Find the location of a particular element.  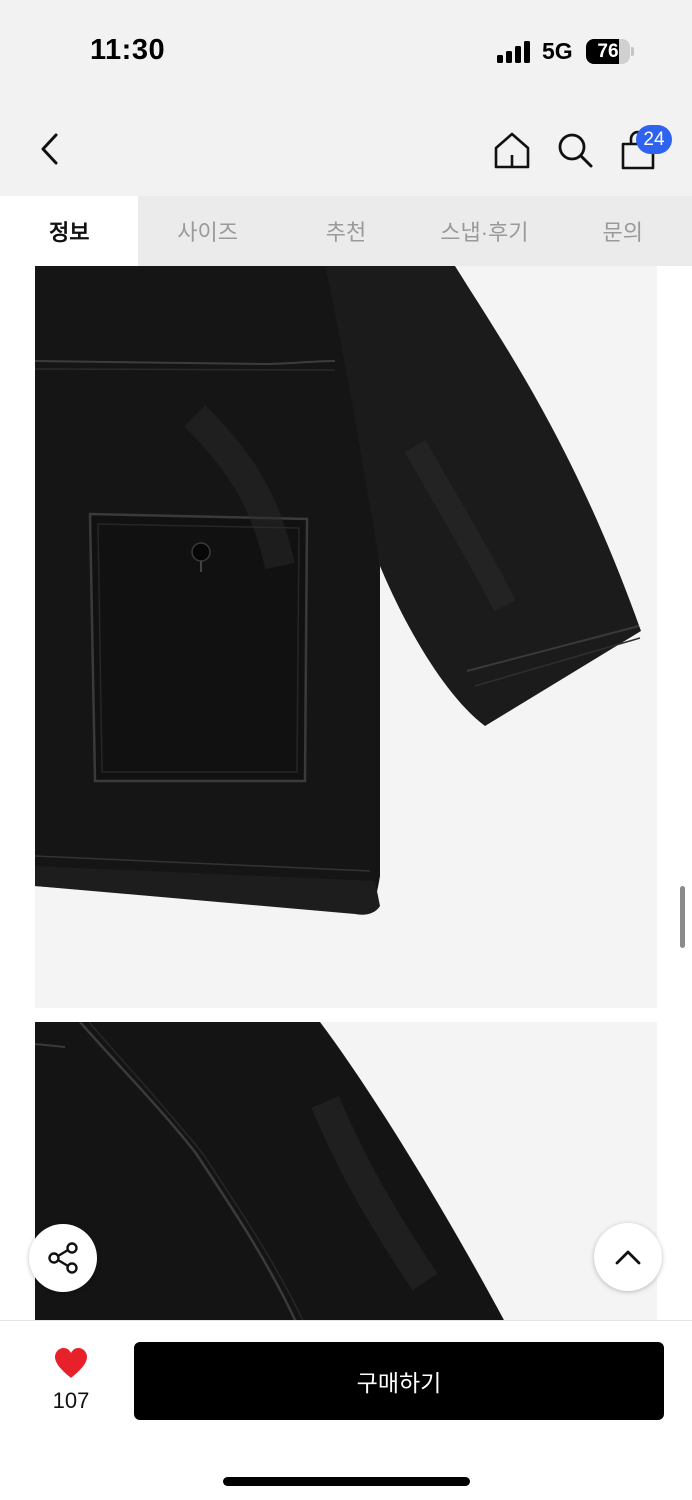

tab-inquiry: 문의 is located at coordinates (623, 231).